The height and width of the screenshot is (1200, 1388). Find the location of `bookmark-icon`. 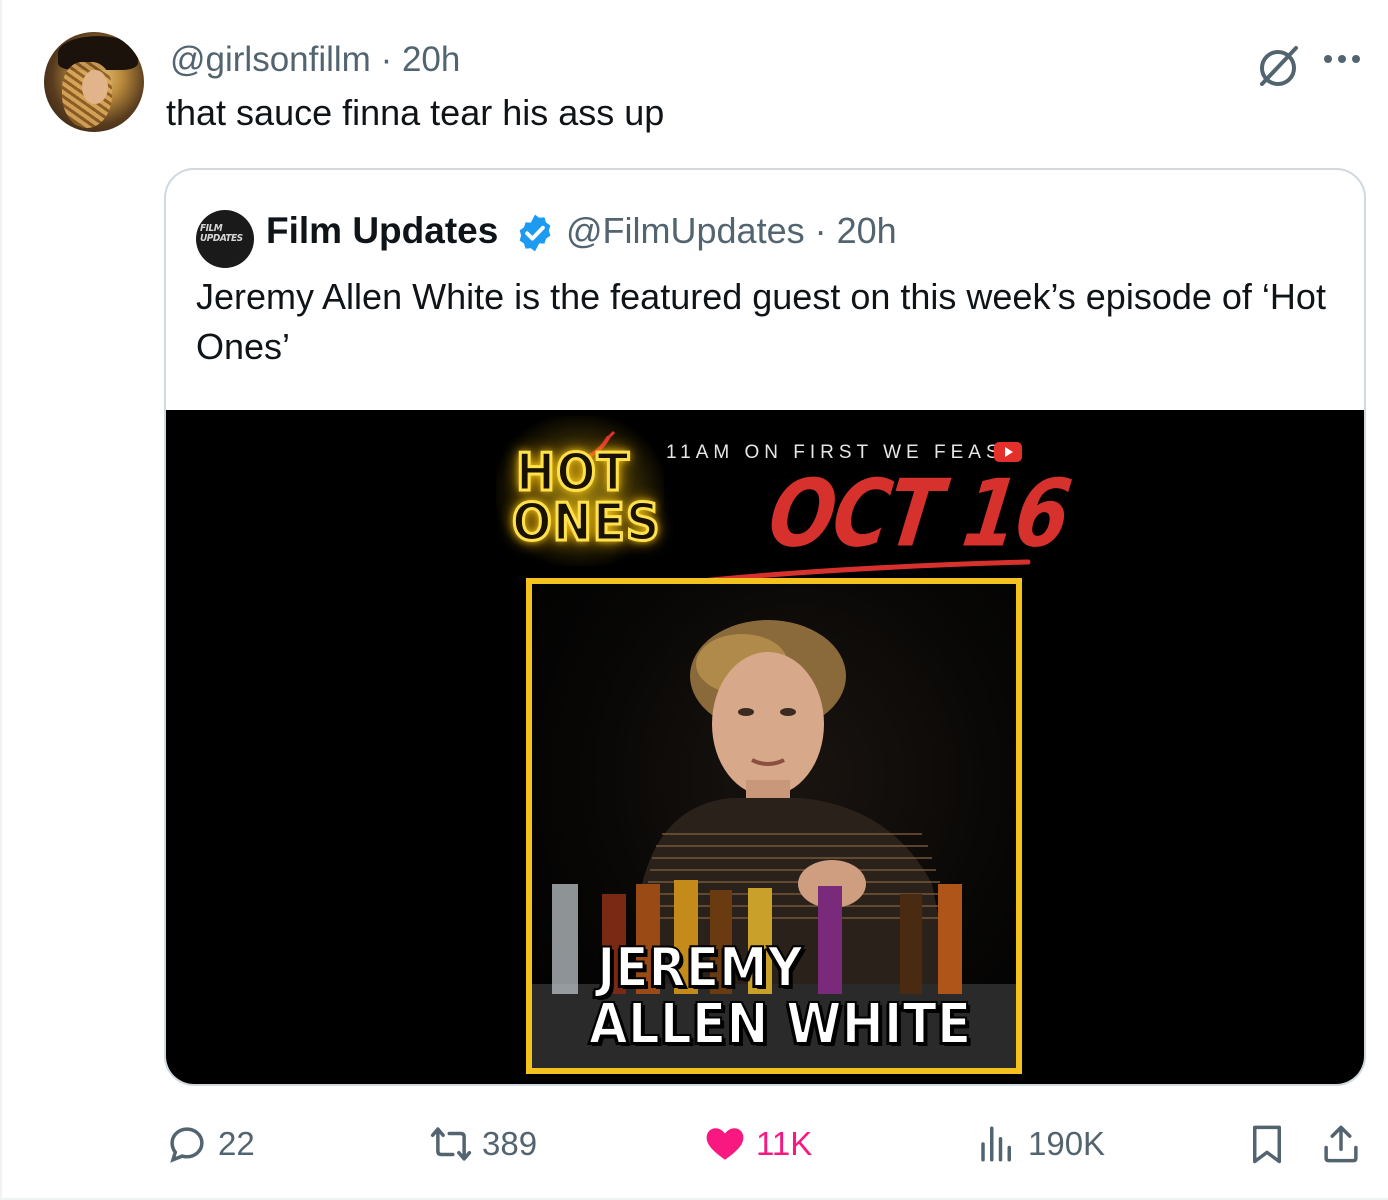

bookmark-icon is located at coordinates (1267, 1144).